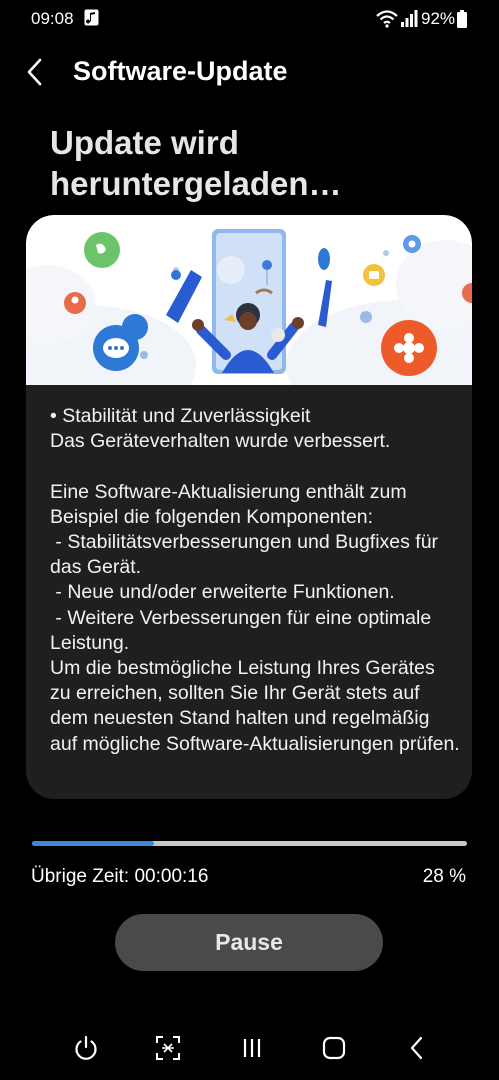 The width and height of the screenshot is (499, 1080). What do you see at coordinates (249, 843) in the screenshot?
I see `download-progress-bar` at bounding box center [249, 843].